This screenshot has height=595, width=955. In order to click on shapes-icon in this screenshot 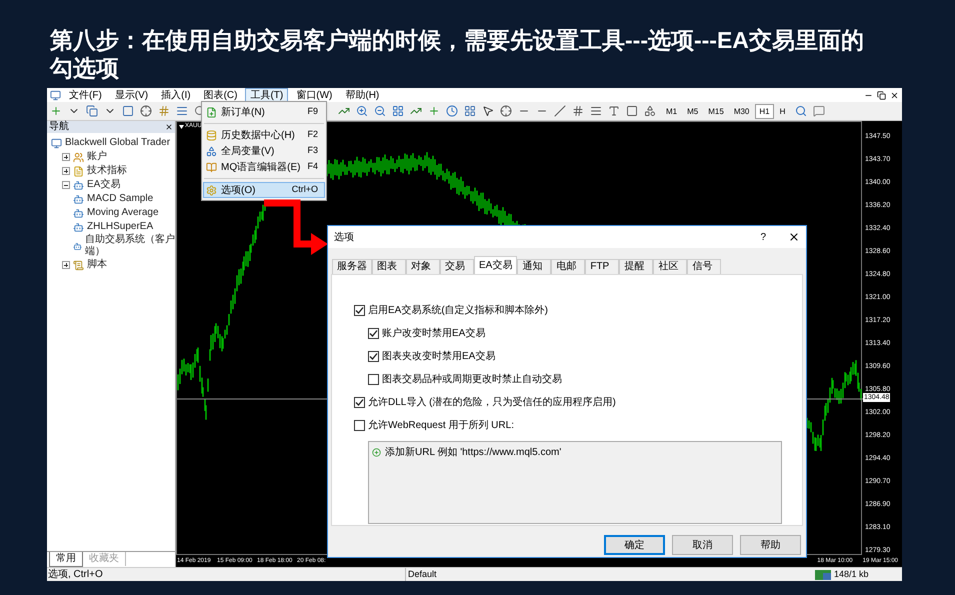, I will do `click(650, 111)`.